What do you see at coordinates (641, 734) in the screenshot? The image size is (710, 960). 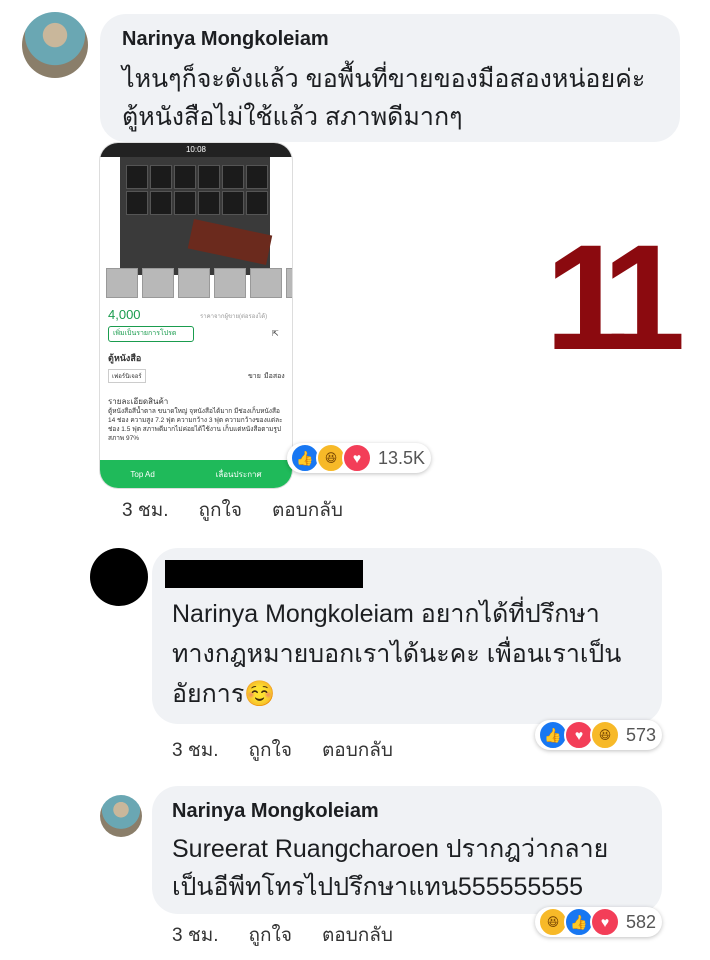 I see `reaction-count: 573` at bounding box center [641, 734].